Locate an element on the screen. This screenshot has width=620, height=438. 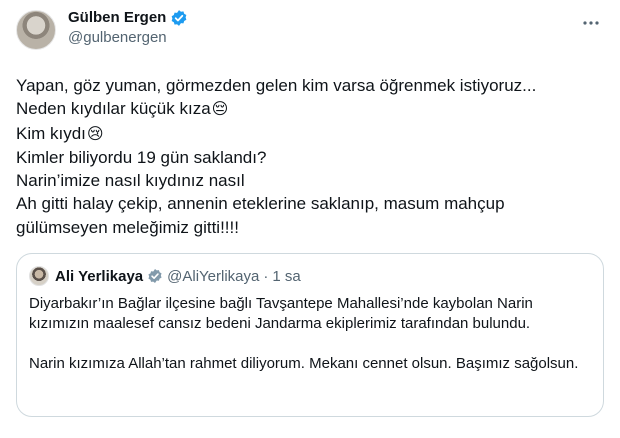
author-handle: @gulbenergen is located at coordinates (128, 38).